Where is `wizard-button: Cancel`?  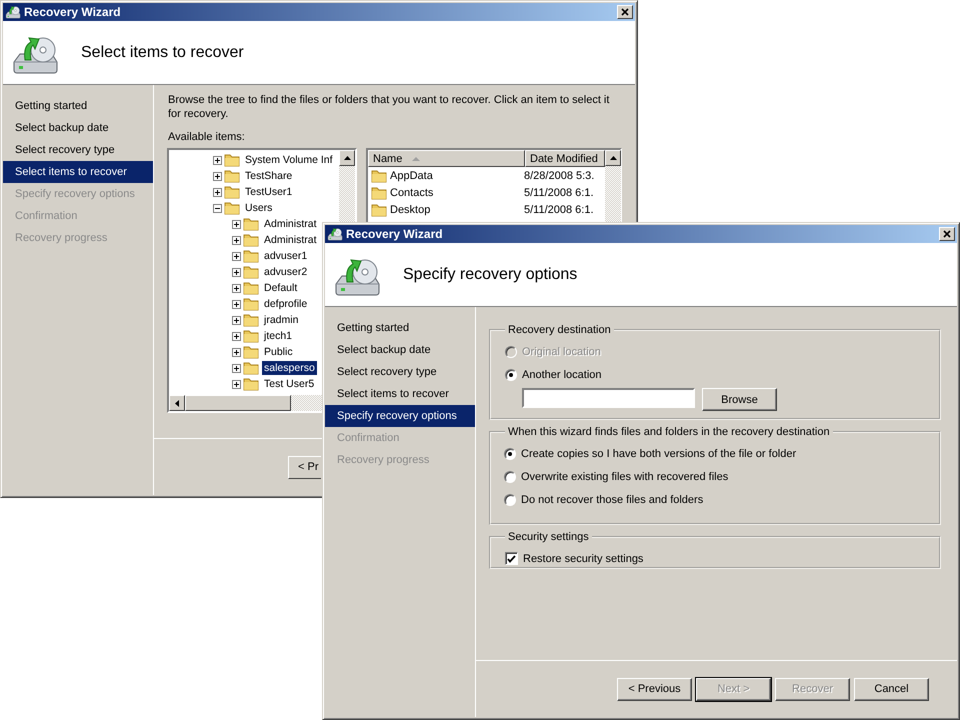
wizard-button: Cancel is located at coordinates (891, 689).